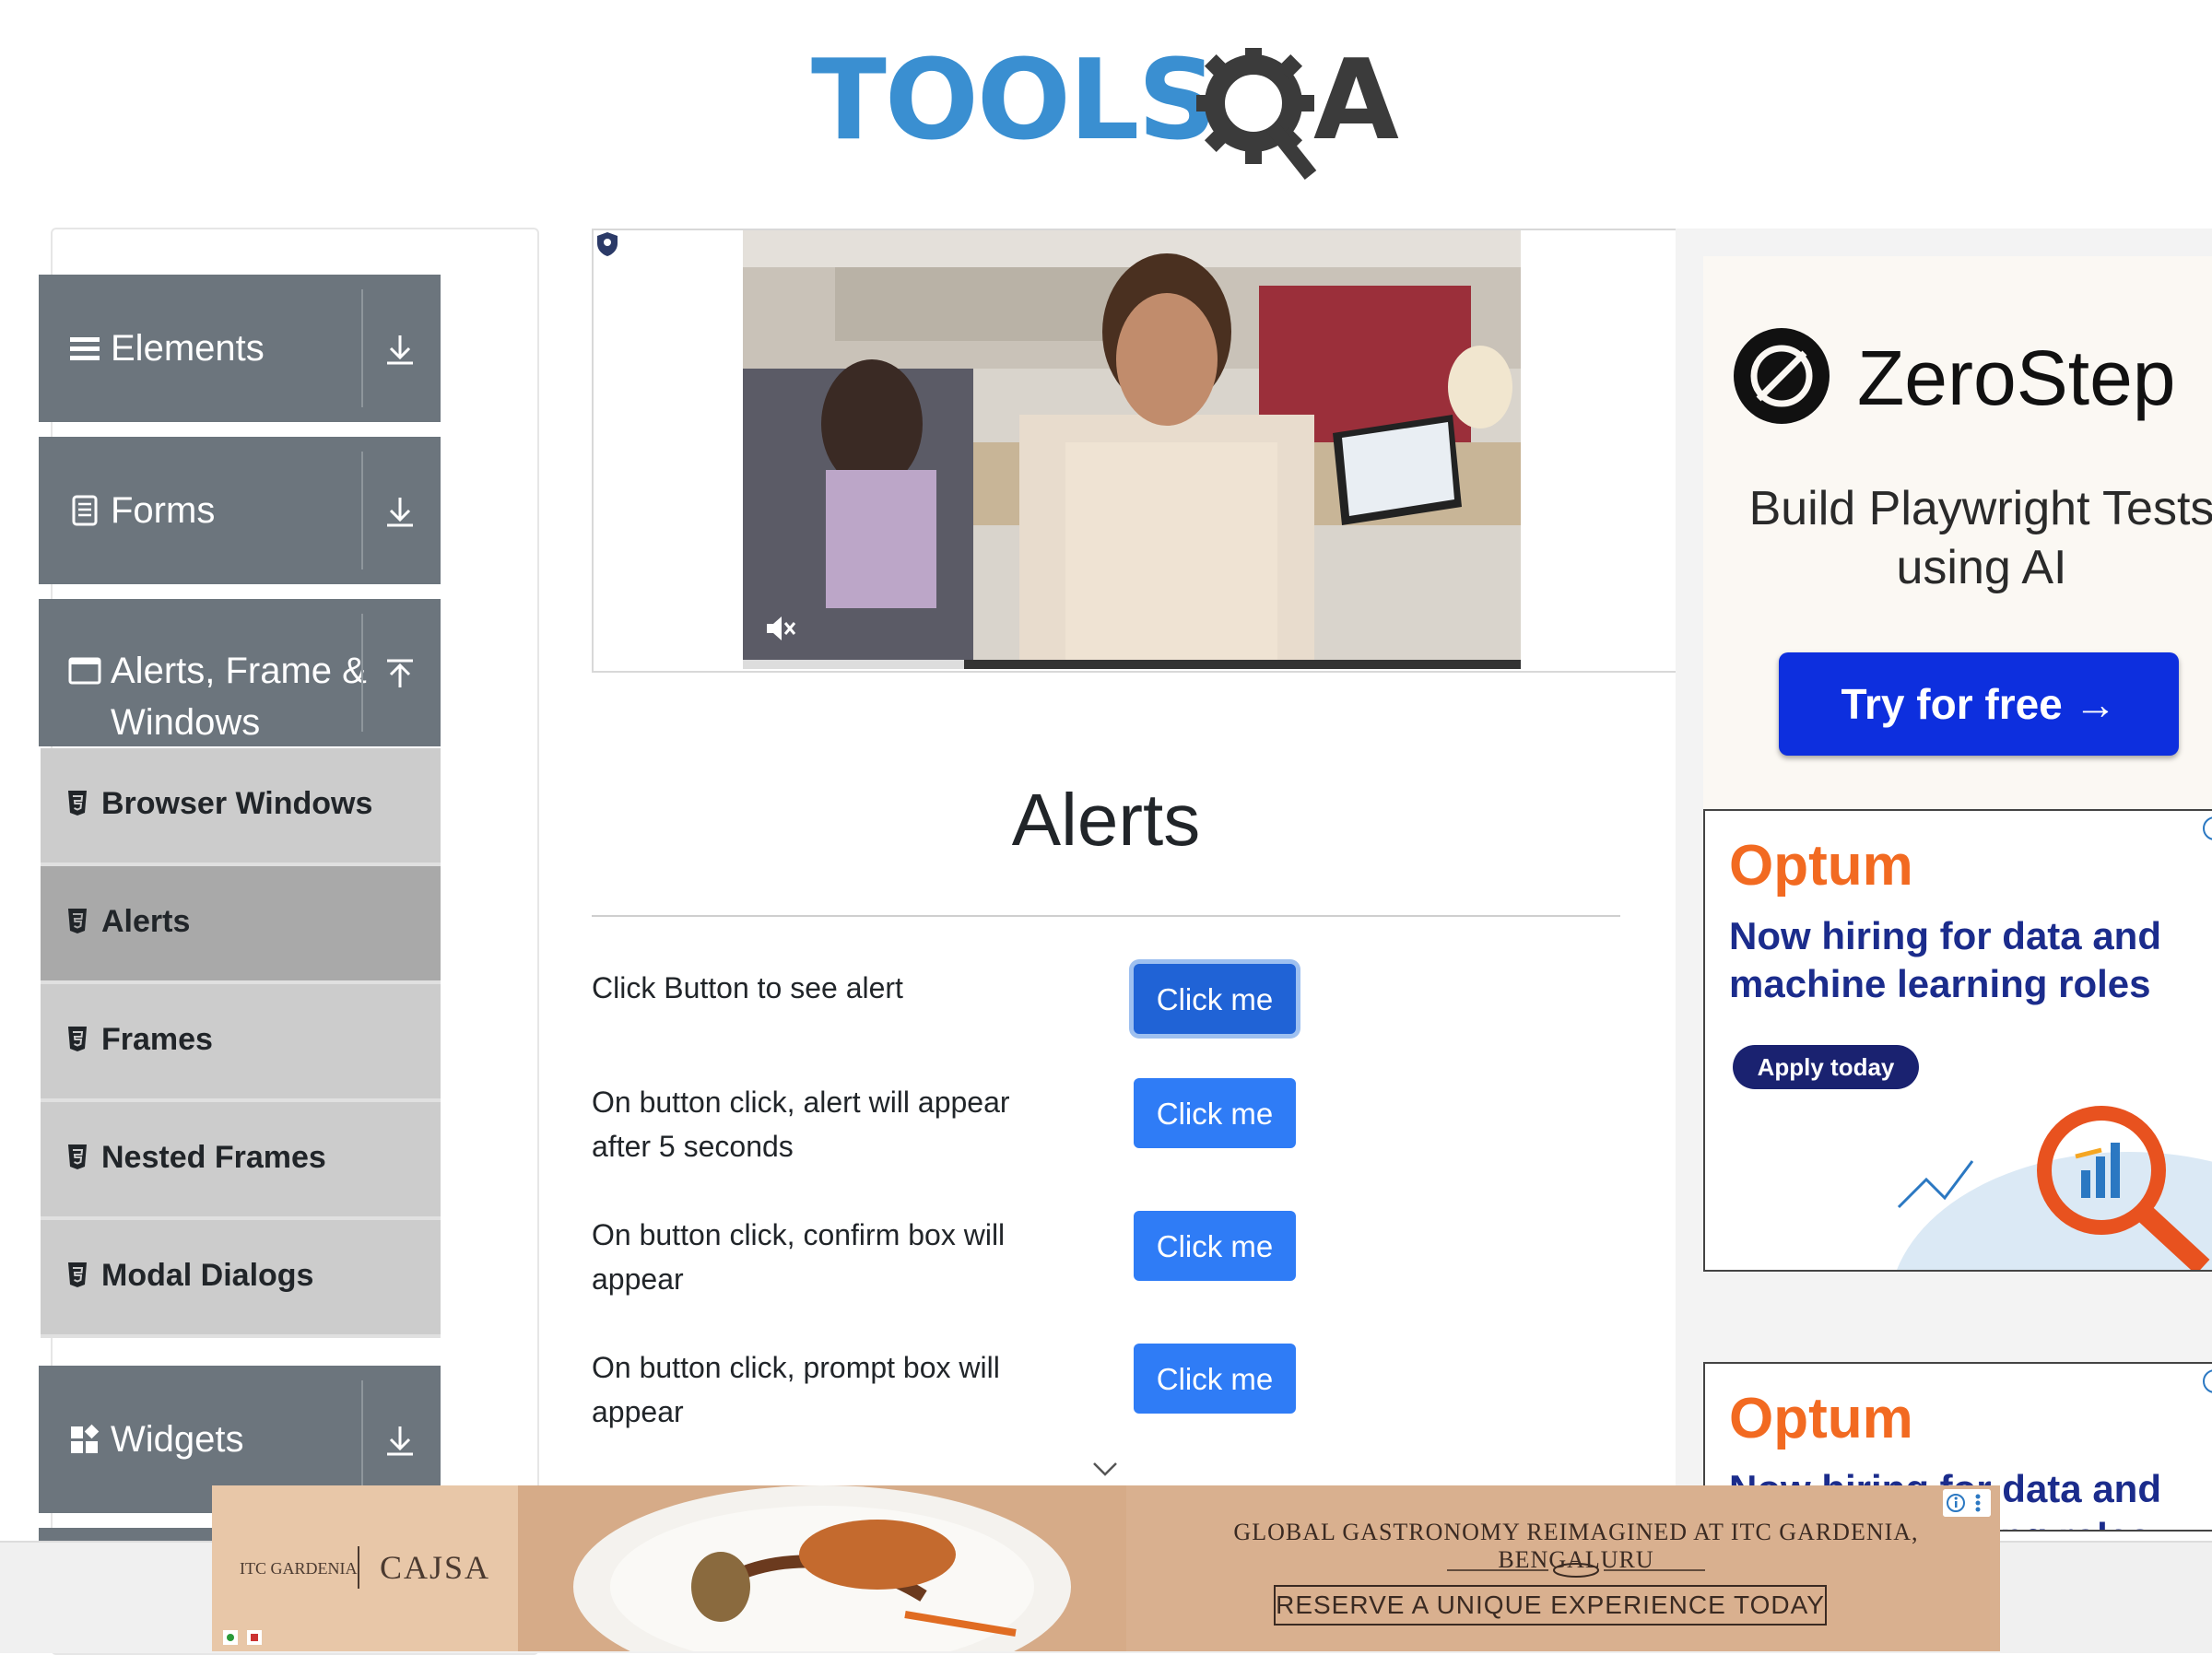  What do you see at coordinates (85, 510) in the screenshot?
I see `document-icon` at bounding box center [85, 510].